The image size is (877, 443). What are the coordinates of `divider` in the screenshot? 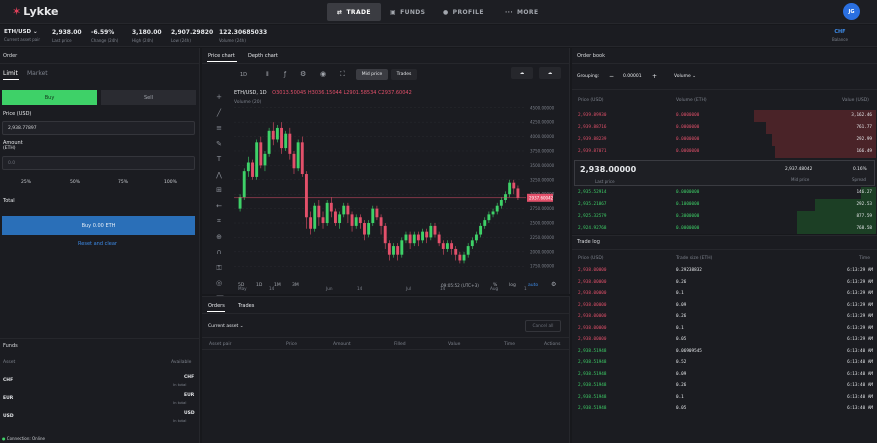 It's located at (100, 63).